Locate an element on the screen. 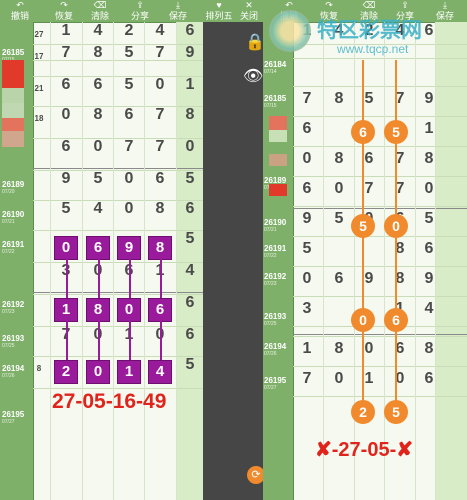 The width and height of the screenshot is (467, 500). redo-button: ↷ 恢复 is located at coordinates (64, 11).